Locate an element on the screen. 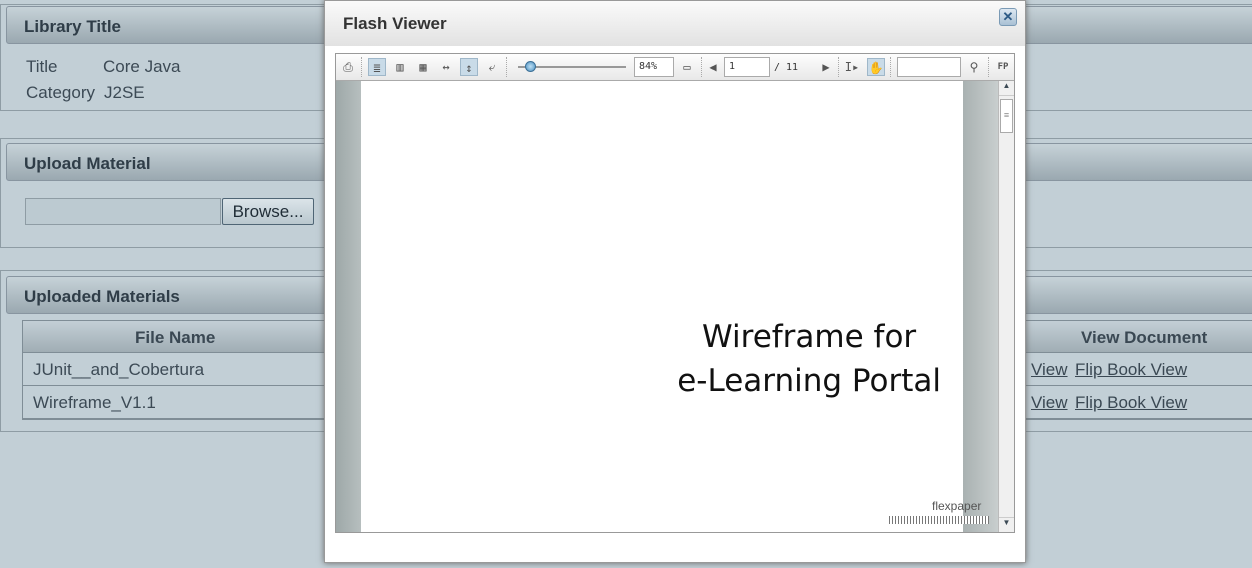 The image size is (1252, 568). scrollbar-thumb: ≡ is located at coordinates (1006, 116).